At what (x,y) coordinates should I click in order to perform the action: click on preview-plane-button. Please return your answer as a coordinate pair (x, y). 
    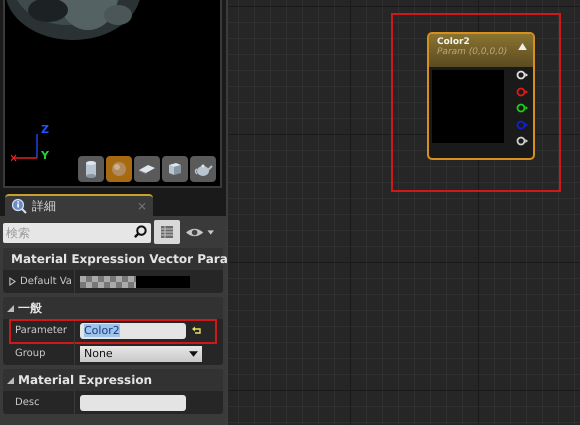
    Looking at the image, I should click on (147, 169).